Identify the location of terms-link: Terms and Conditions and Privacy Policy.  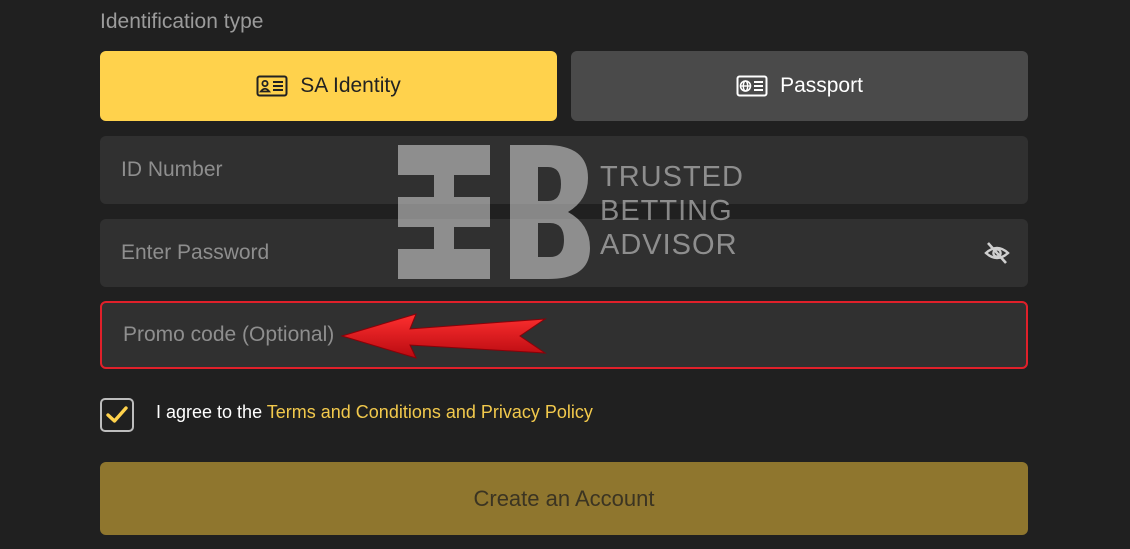
(430, 412).